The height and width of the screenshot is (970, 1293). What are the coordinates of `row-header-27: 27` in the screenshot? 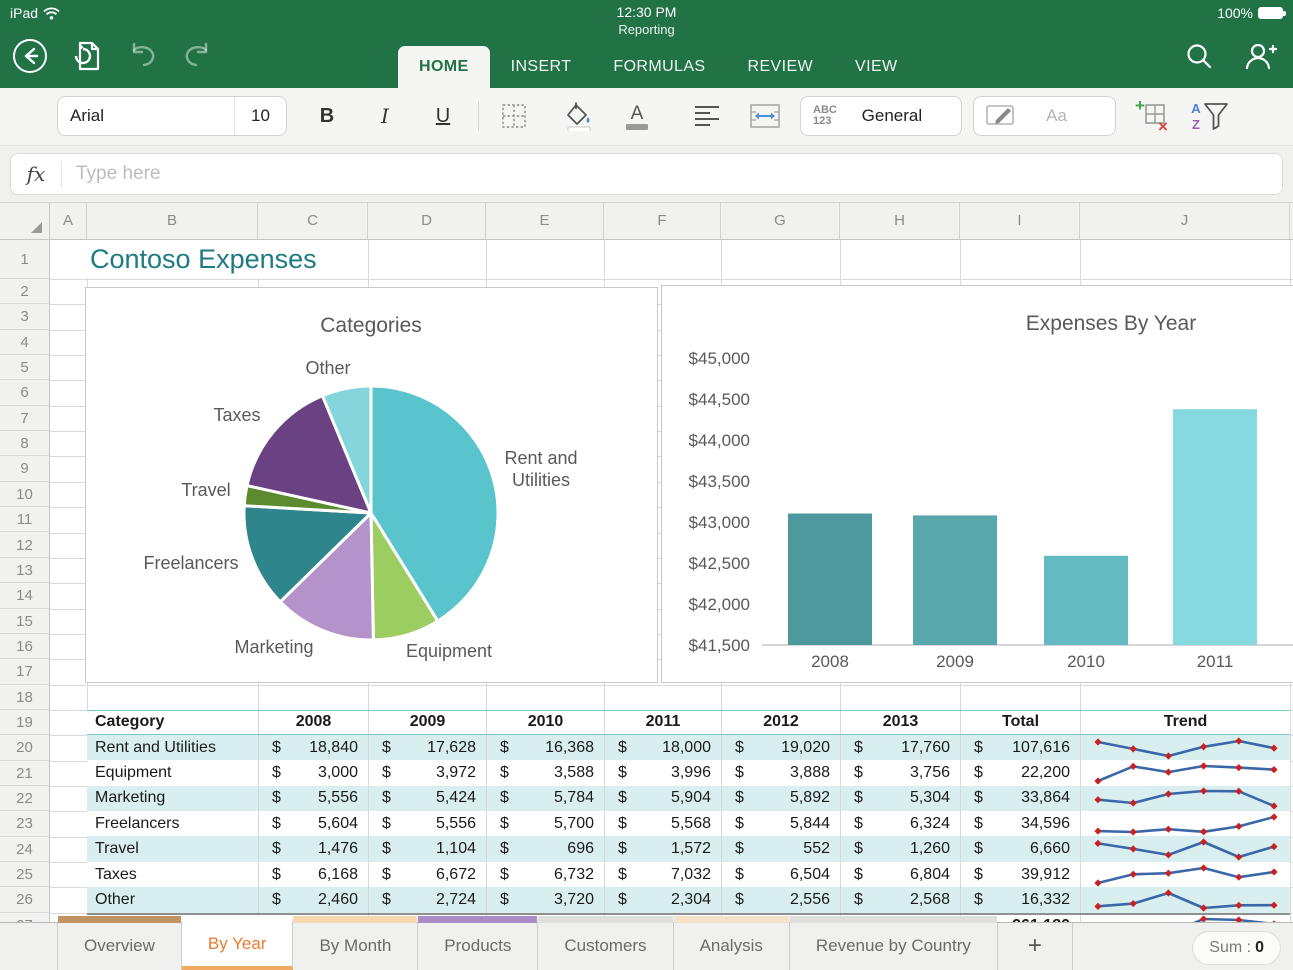 It's located at (24, 917).